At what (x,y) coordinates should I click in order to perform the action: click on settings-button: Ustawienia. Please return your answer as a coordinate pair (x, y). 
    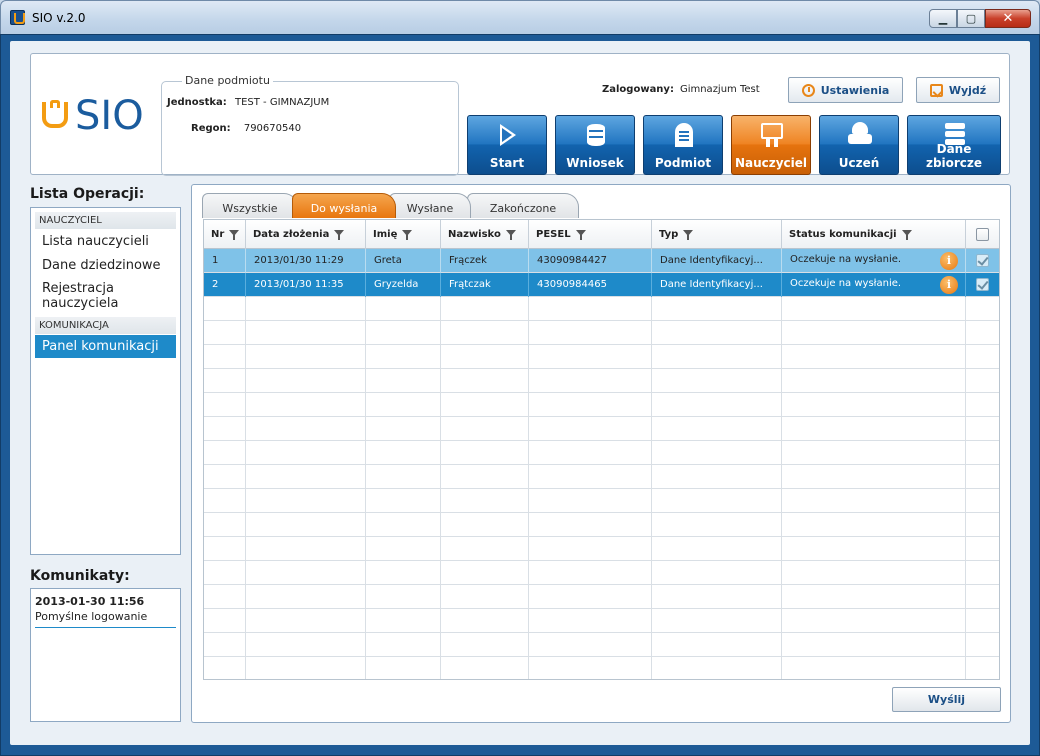
    Looking at the image, I should click on (845, 90).